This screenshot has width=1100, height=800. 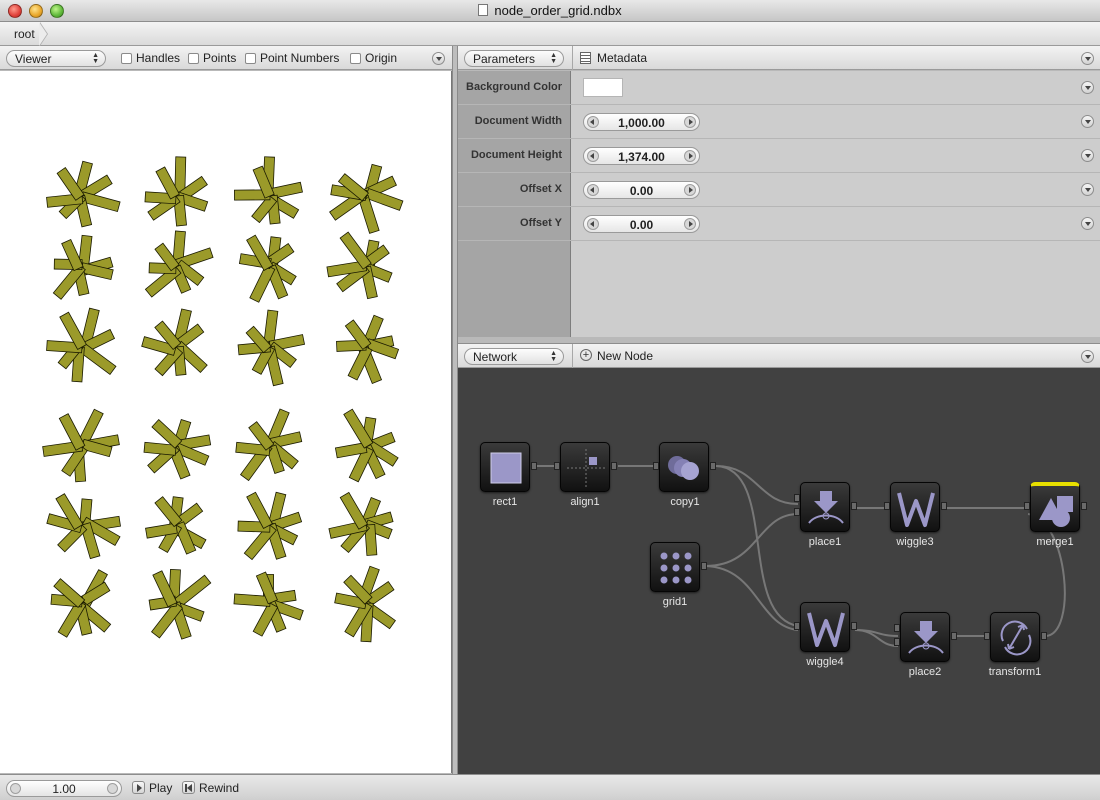 I want to click on offset-y-field: 0.00, so click(x=641, y=224).